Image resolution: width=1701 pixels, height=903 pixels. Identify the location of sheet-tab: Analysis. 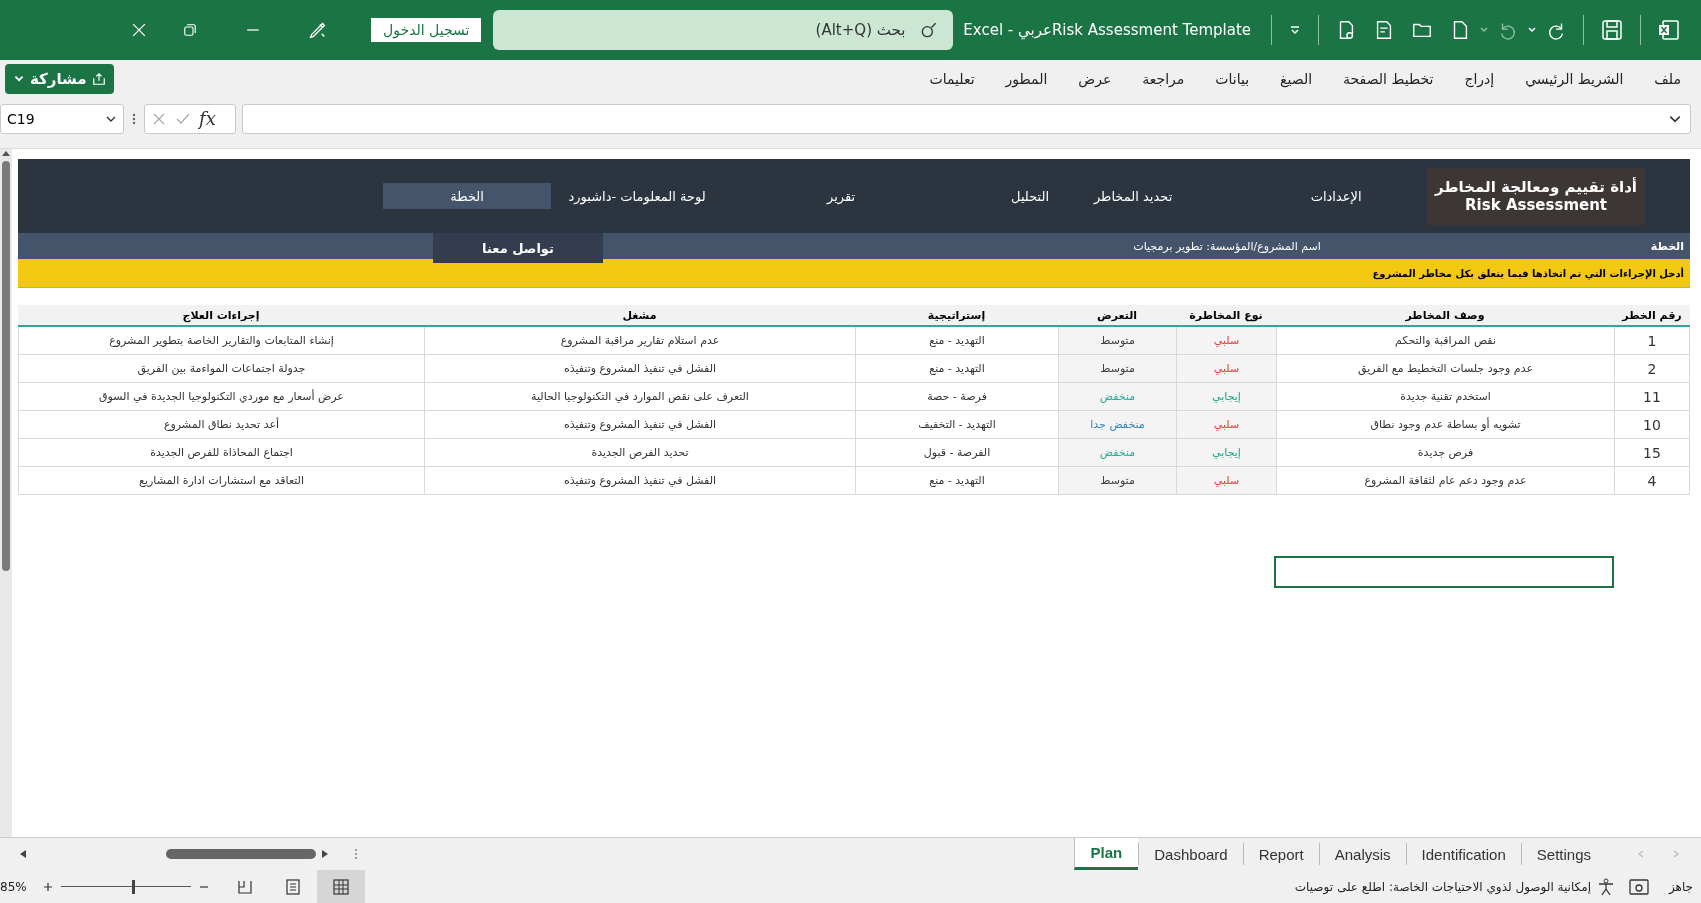
(1362, 854).